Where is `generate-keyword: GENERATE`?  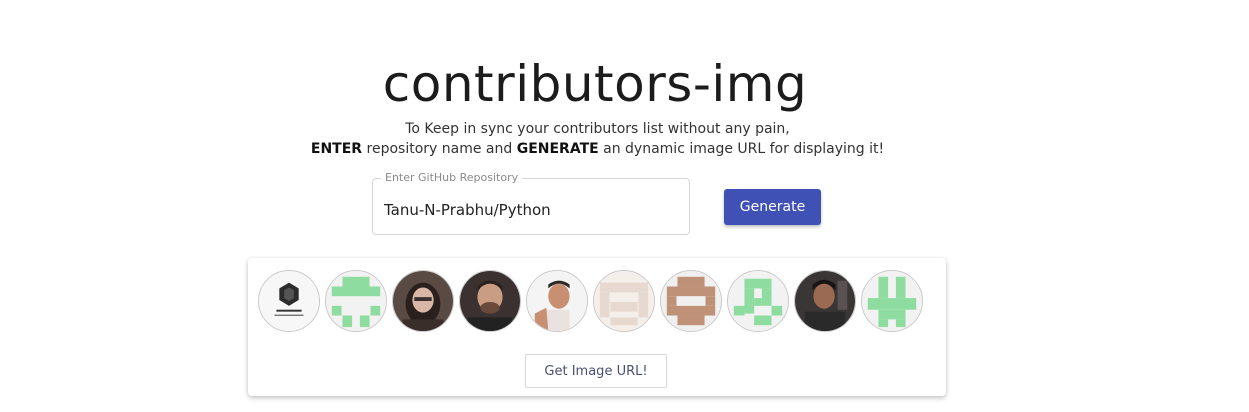
generate-keyword: GENERATE is located at coordinates (557, 149).